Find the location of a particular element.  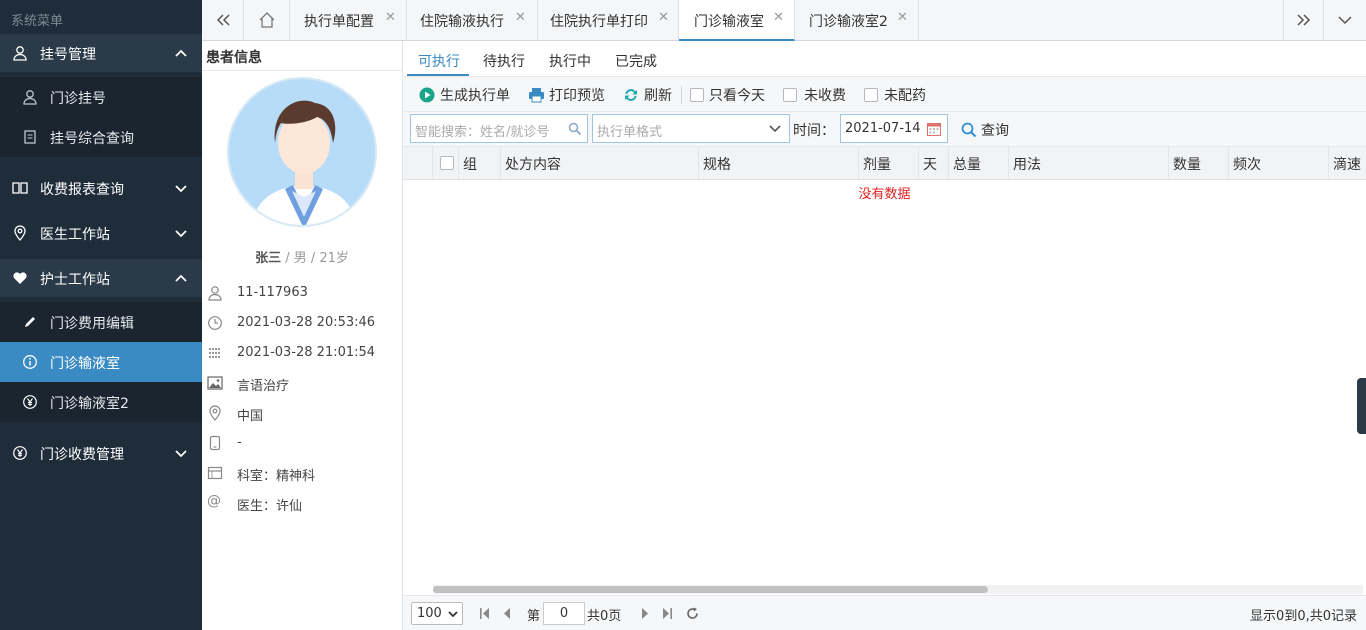

tab-infusion-room: 门诊输液室 ✕ is located at coordinates (737, 20).